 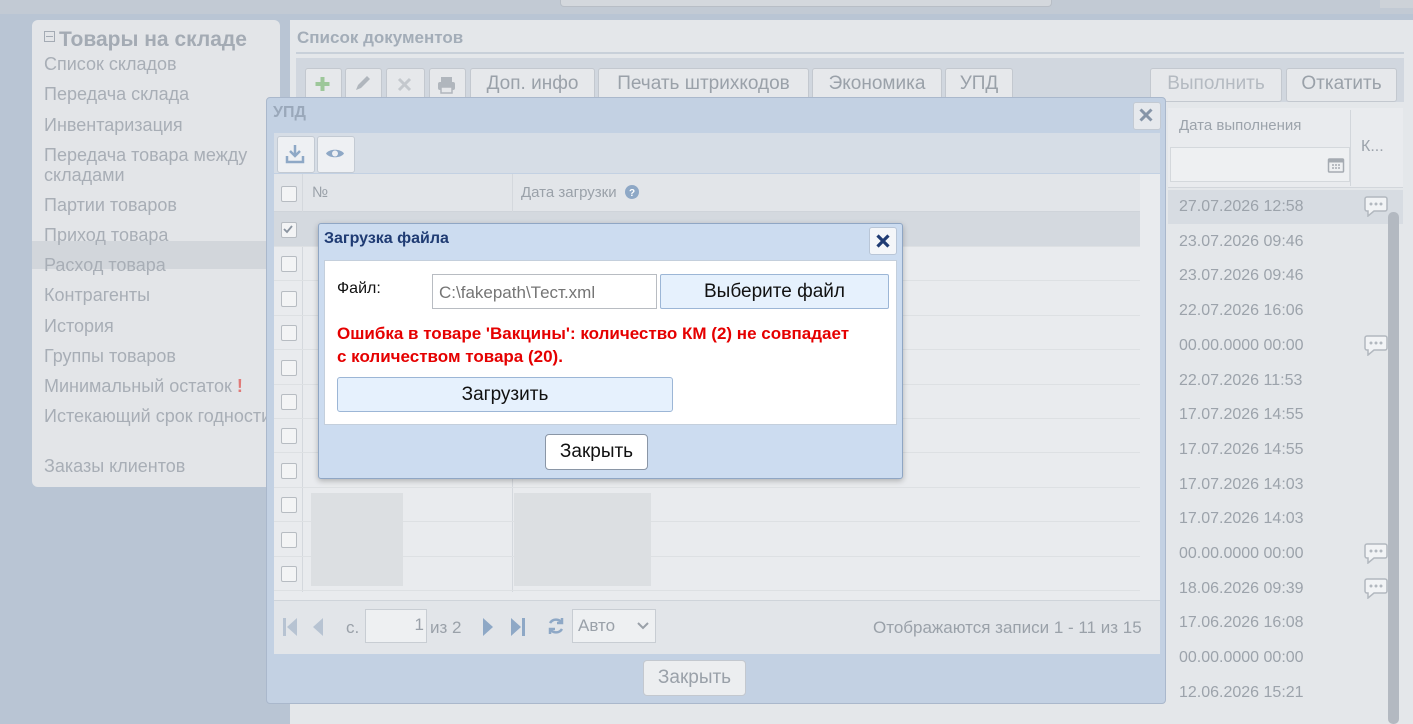 I want to click on sidebar-item-goods-transfer: Передача товара между складами, so click(x=158, y=165).